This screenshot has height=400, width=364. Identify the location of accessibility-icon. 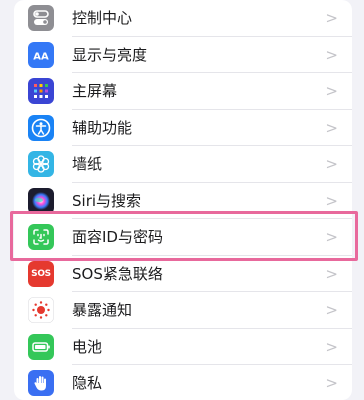
(41, 127).